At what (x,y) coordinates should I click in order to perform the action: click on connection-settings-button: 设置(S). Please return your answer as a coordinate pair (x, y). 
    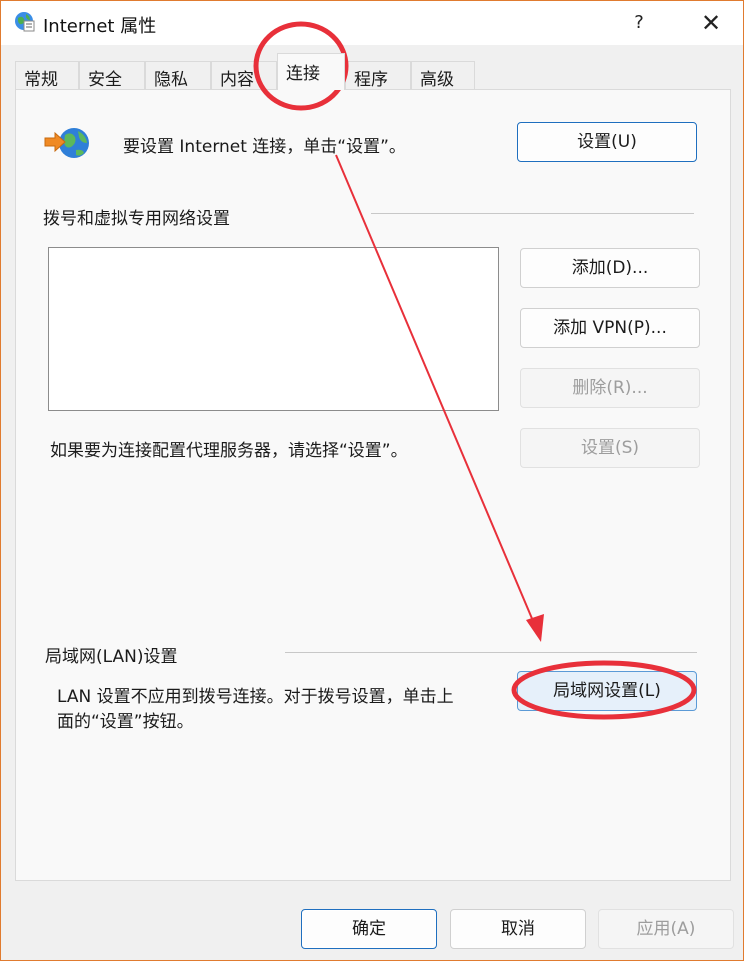
    Looking at the image, I should click on (610, 448).